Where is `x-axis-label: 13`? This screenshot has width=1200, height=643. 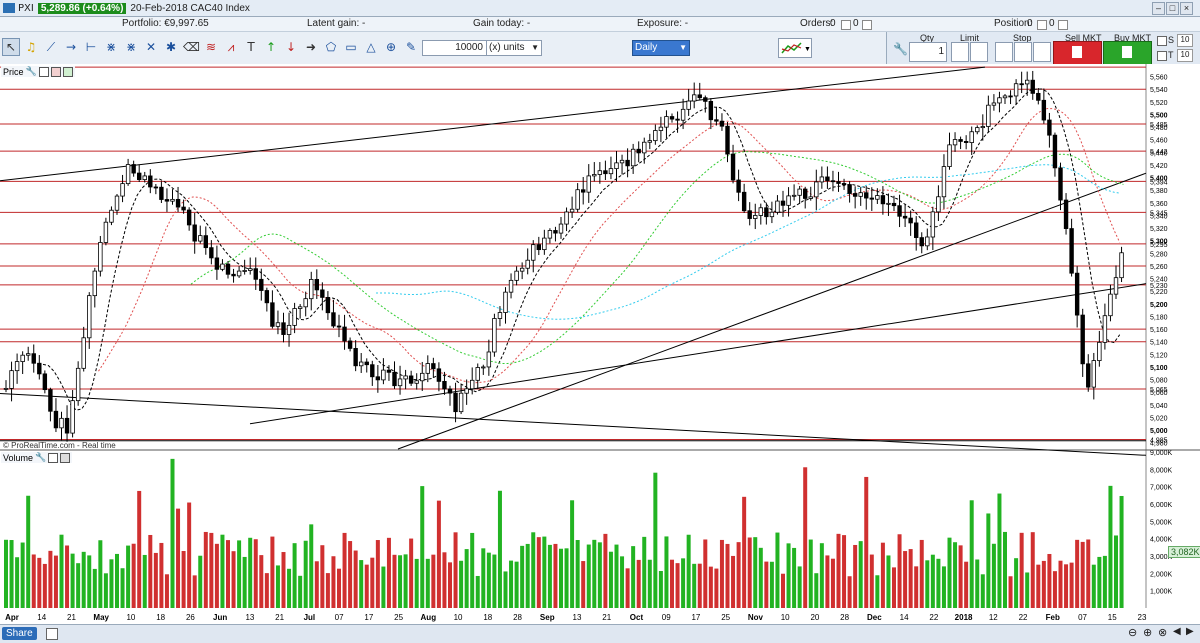
x-axis-label: 13 is located at coordinates (577, 617).